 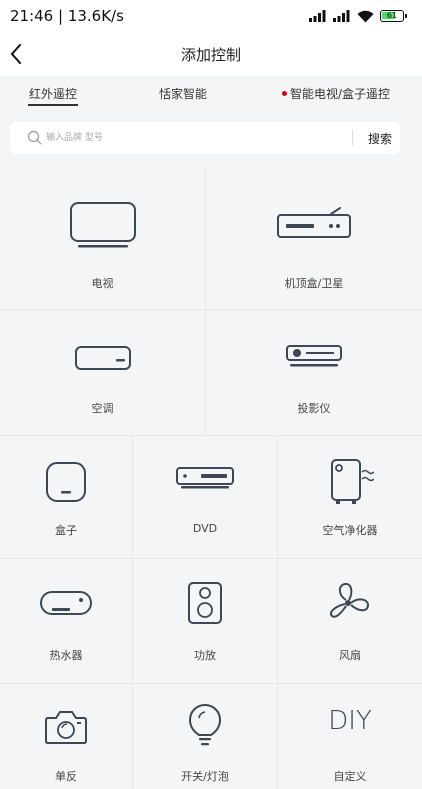 What do you see at coordinates (103, 373) in the screenshot?
I see `device-air-conditioner: 空调` at bounding box center [103, 373].